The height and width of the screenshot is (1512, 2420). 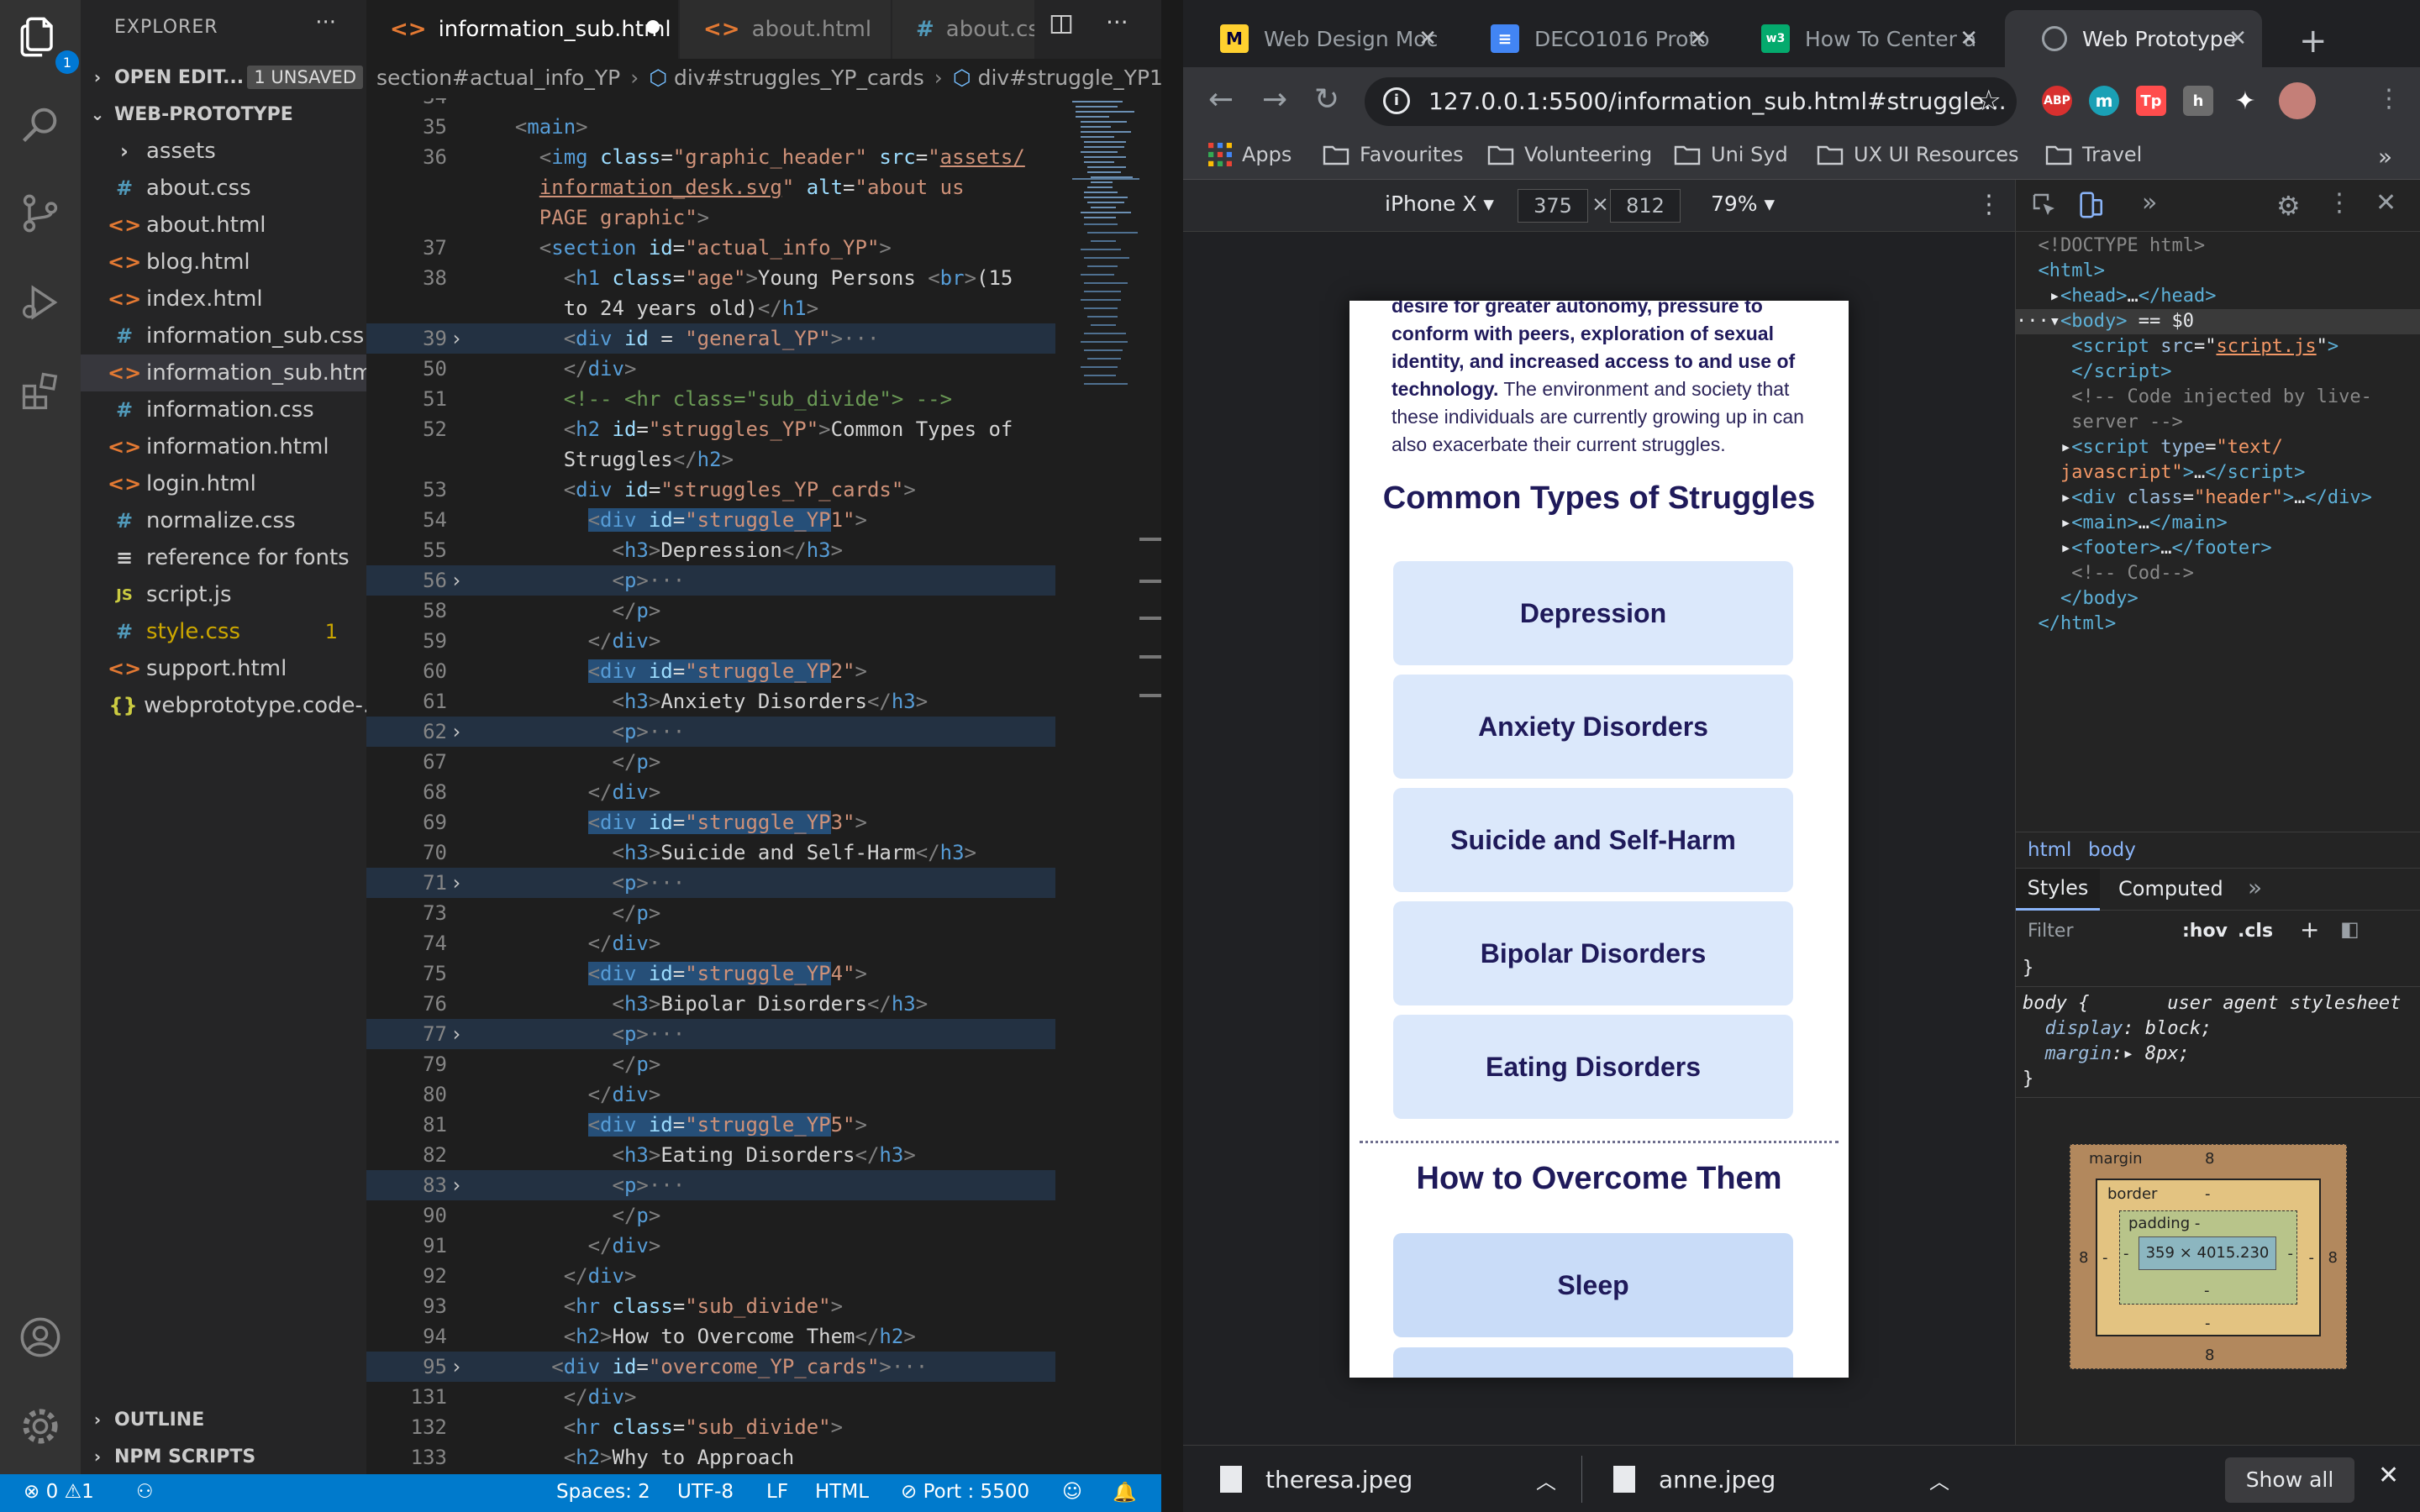 I want to click on gear-icon: ⚙, so click(x=2288, y=206).